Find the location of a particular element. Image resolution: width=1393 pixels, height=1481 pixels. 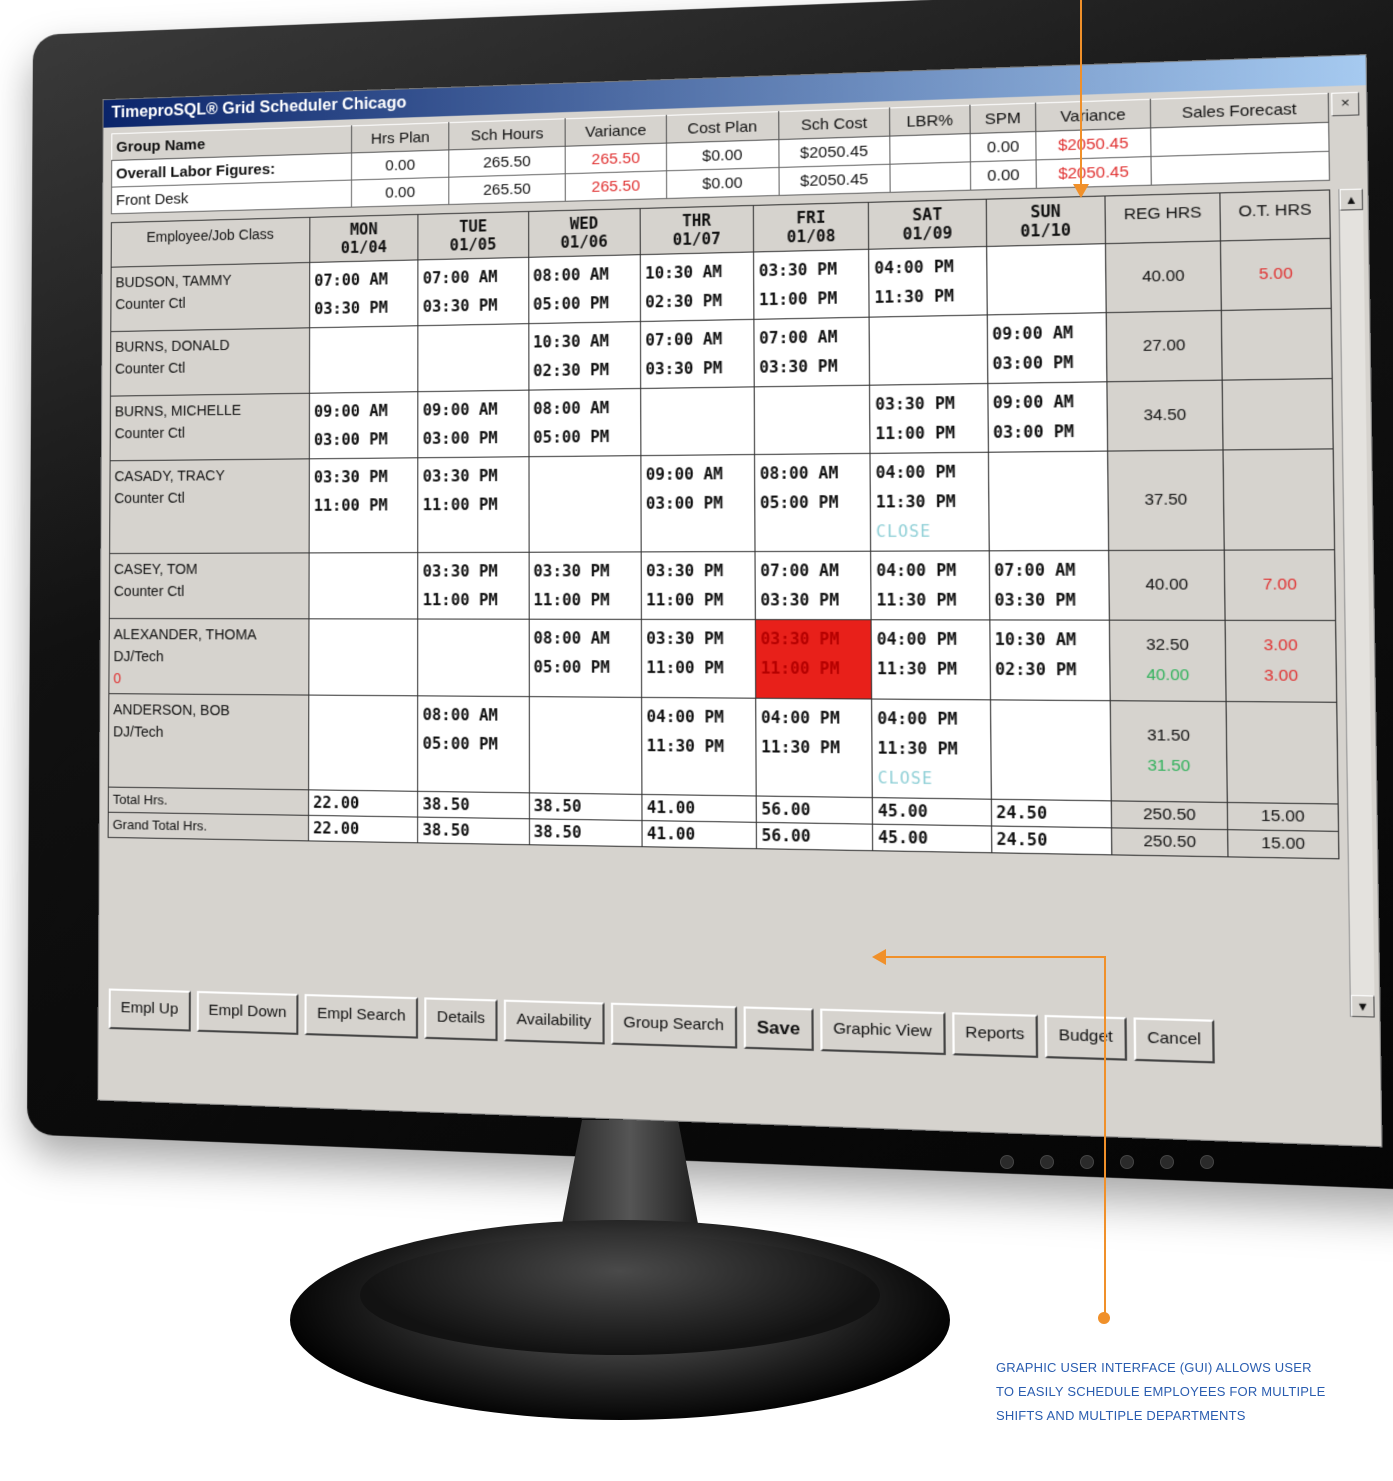

day-header: MON 01/04 is located at coordinates (364, 238).